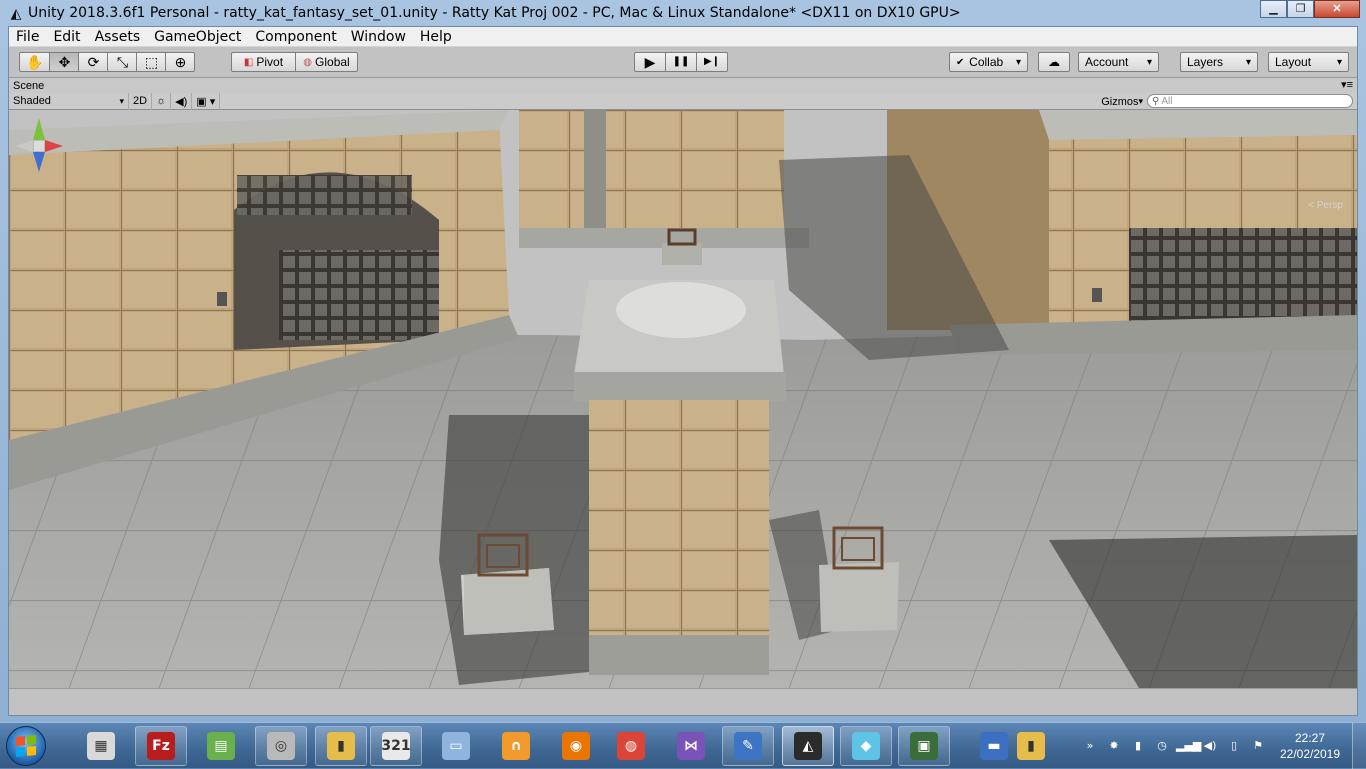  Describe the element at coordinates (54, 146) in the screenshot. I see `gizmo-x-axis` at that location.